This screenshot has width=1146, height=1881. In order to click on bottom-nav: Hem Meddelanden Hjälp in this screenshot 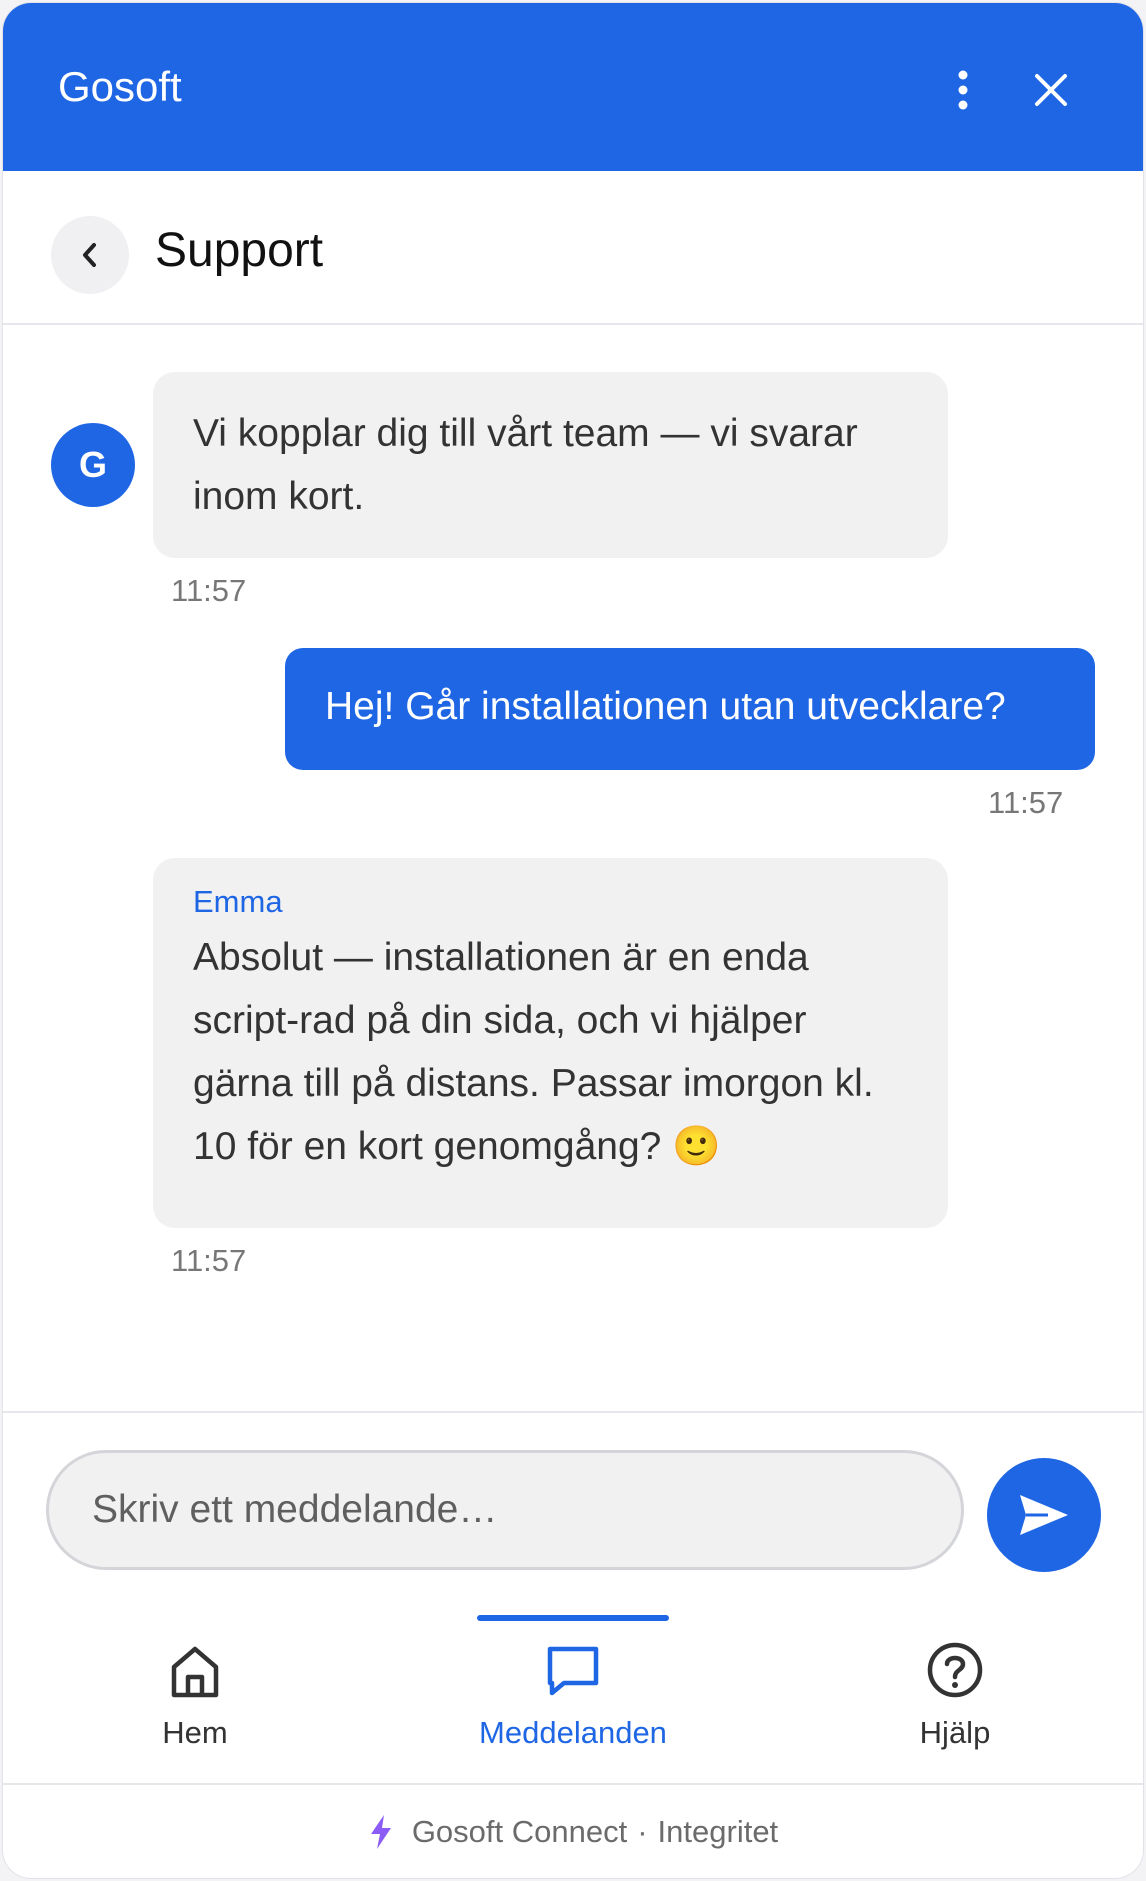, I will do `click(573, 1694)`.